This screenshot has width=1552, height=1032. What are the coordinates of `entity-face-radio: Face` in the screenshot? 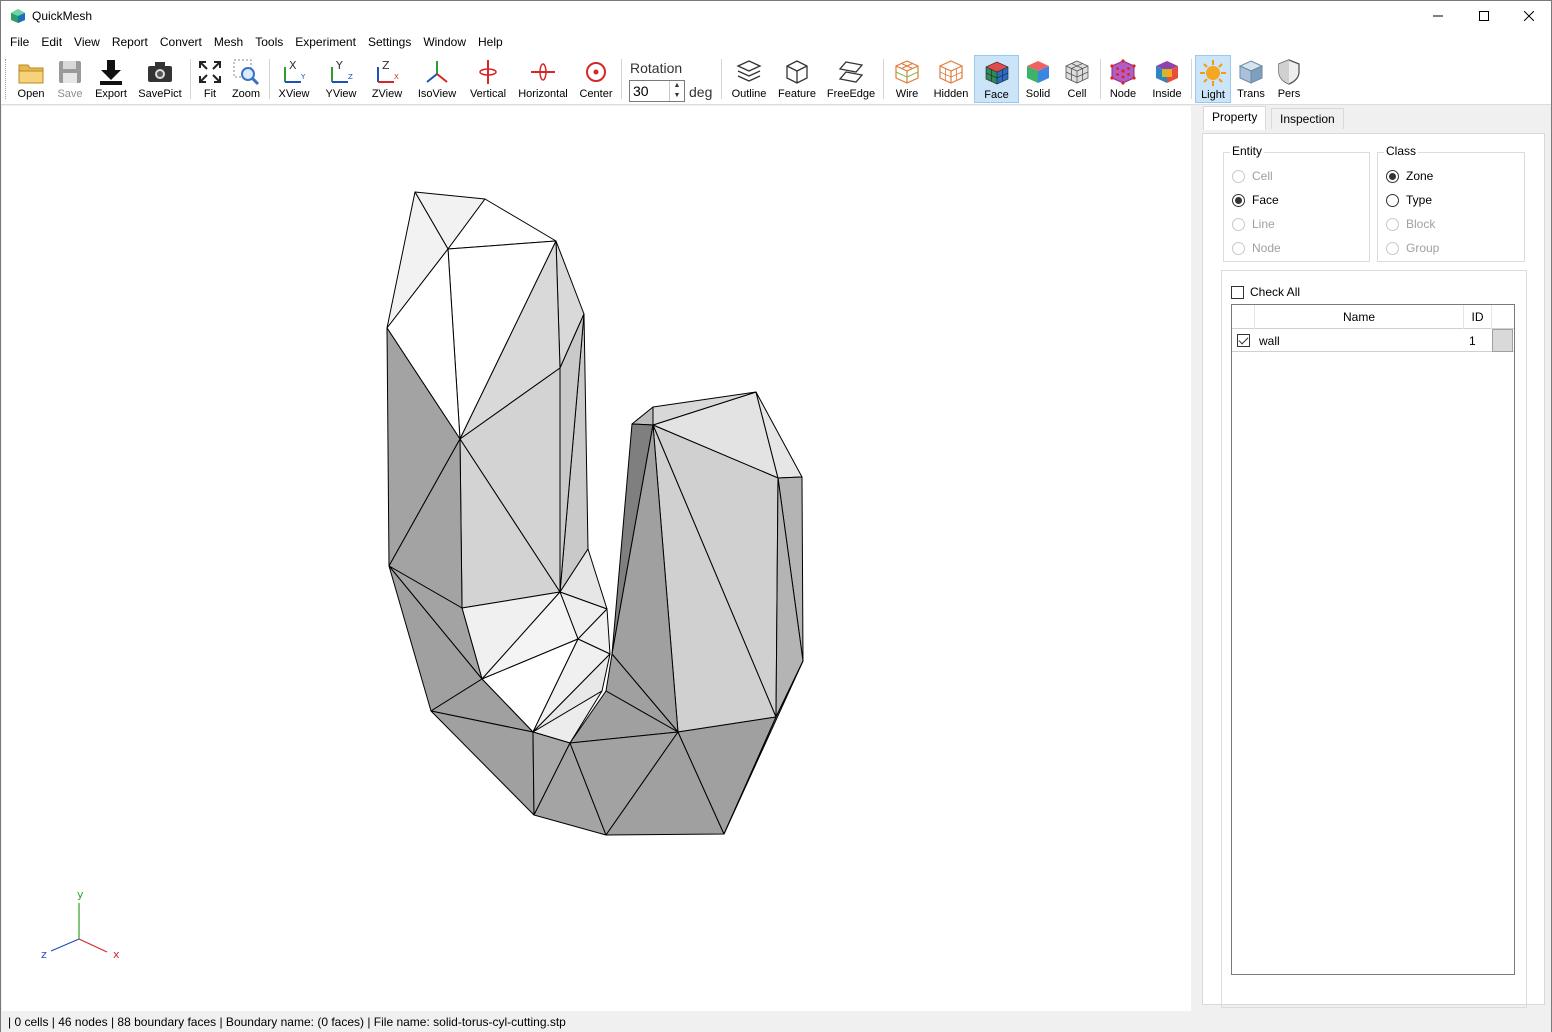 It's located at (1255, 200).